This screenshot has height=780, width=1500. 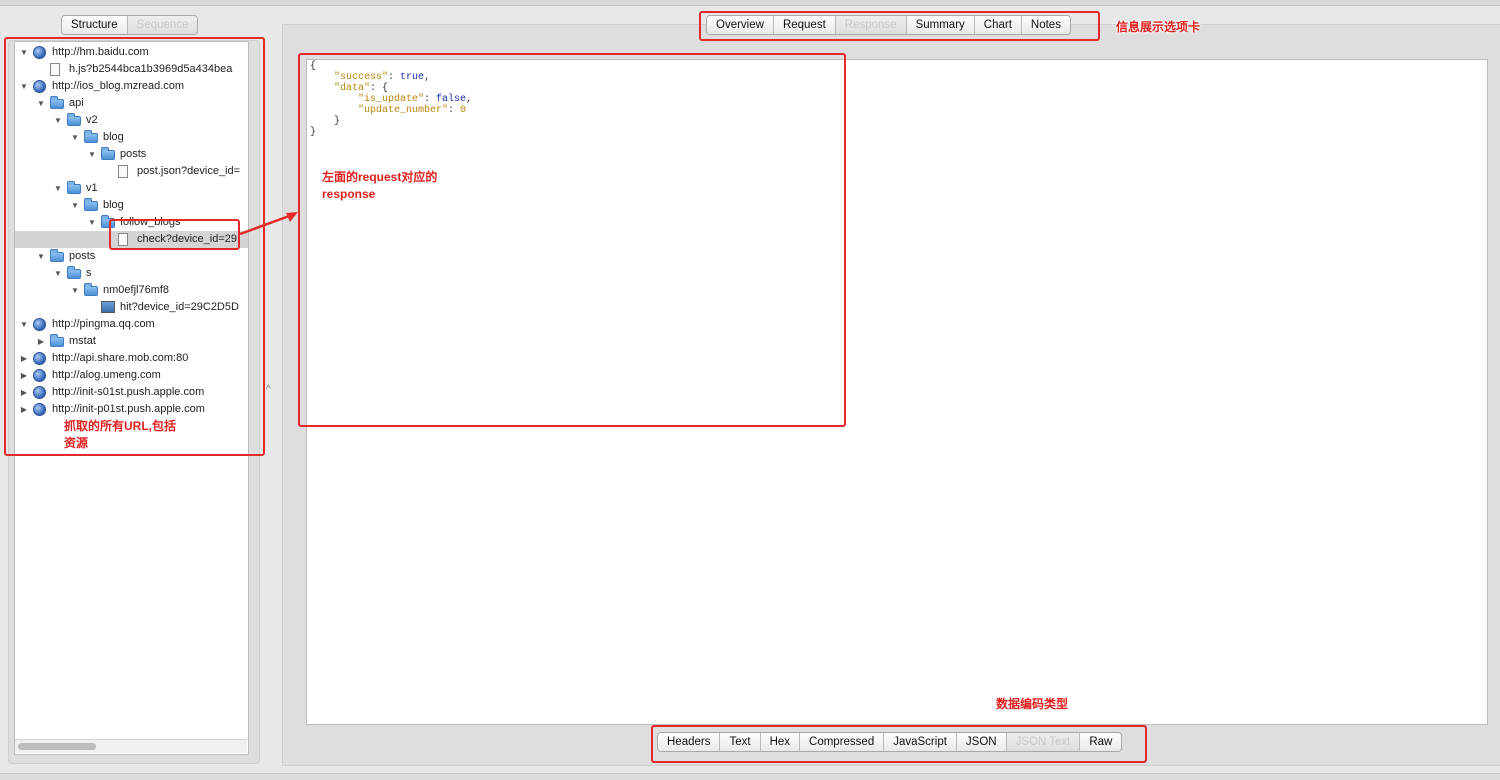 I want to click on annotation-response-line1: 左面的request对应的, so click(x=380, y=177).